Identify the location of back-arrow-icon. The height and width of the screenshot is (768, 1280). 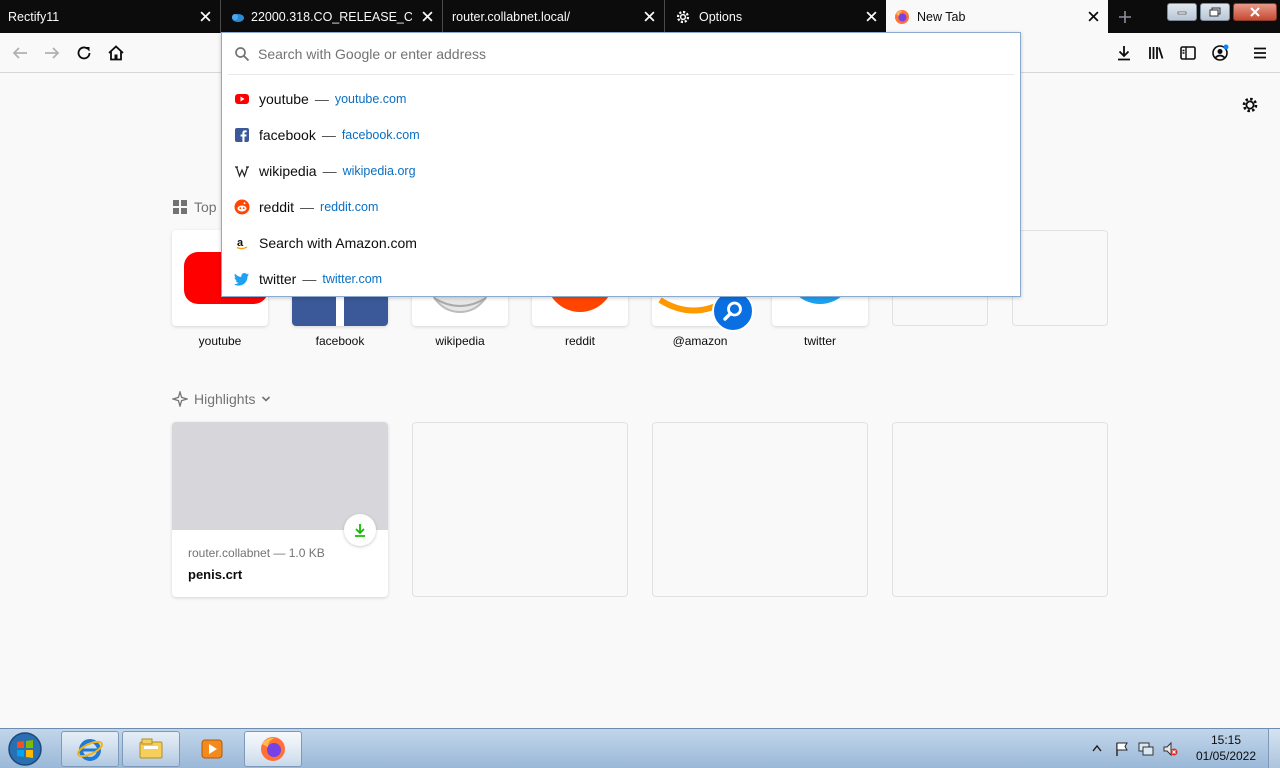
(19, 53).